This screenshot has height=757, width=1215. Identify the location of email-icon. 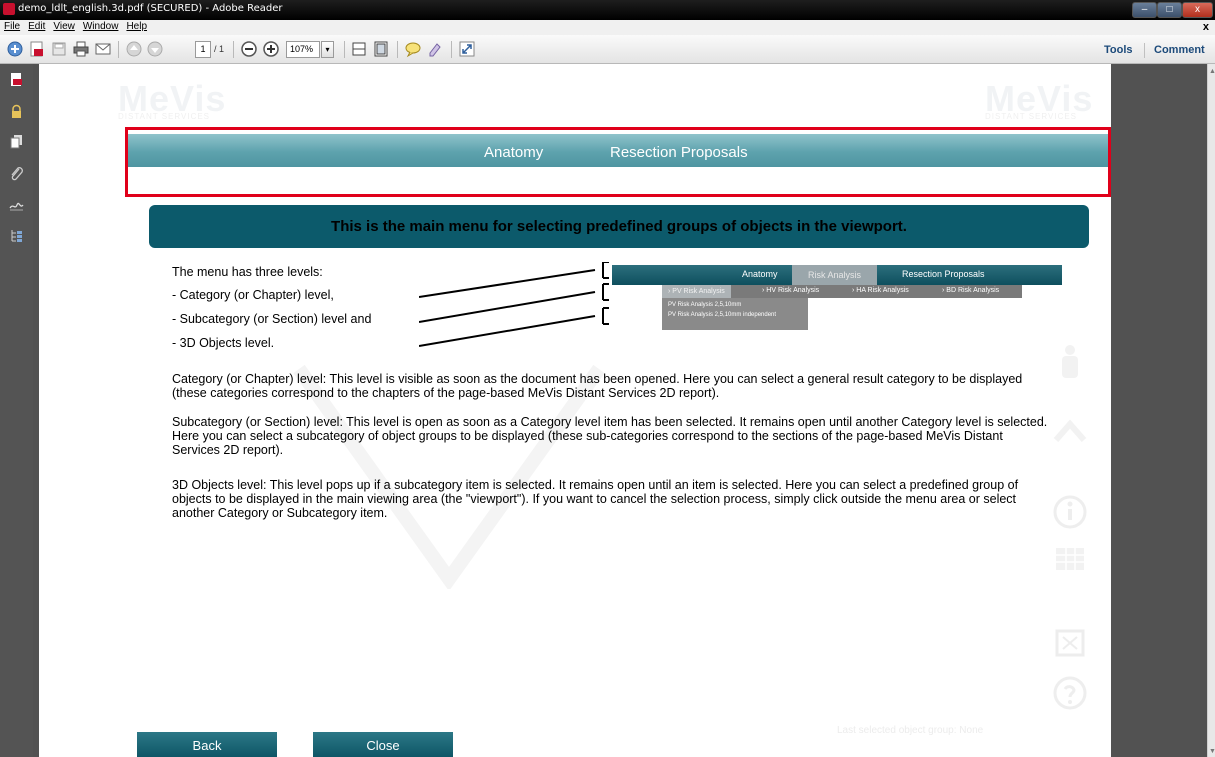
(103, 49).